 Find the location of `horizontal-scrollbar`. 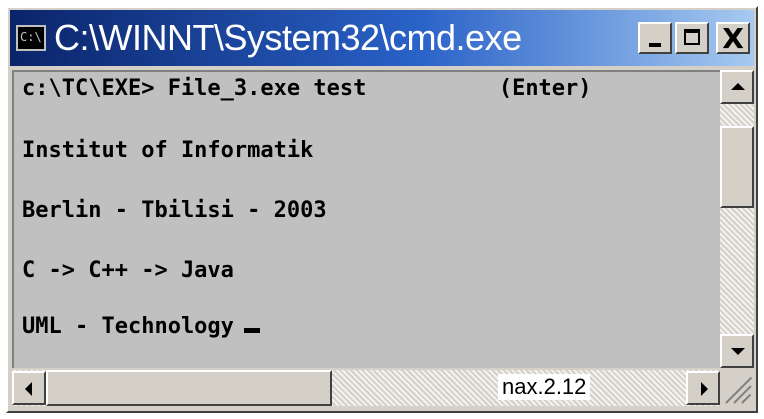

horizontal-scrollbar is located at coordinates (366, 388).